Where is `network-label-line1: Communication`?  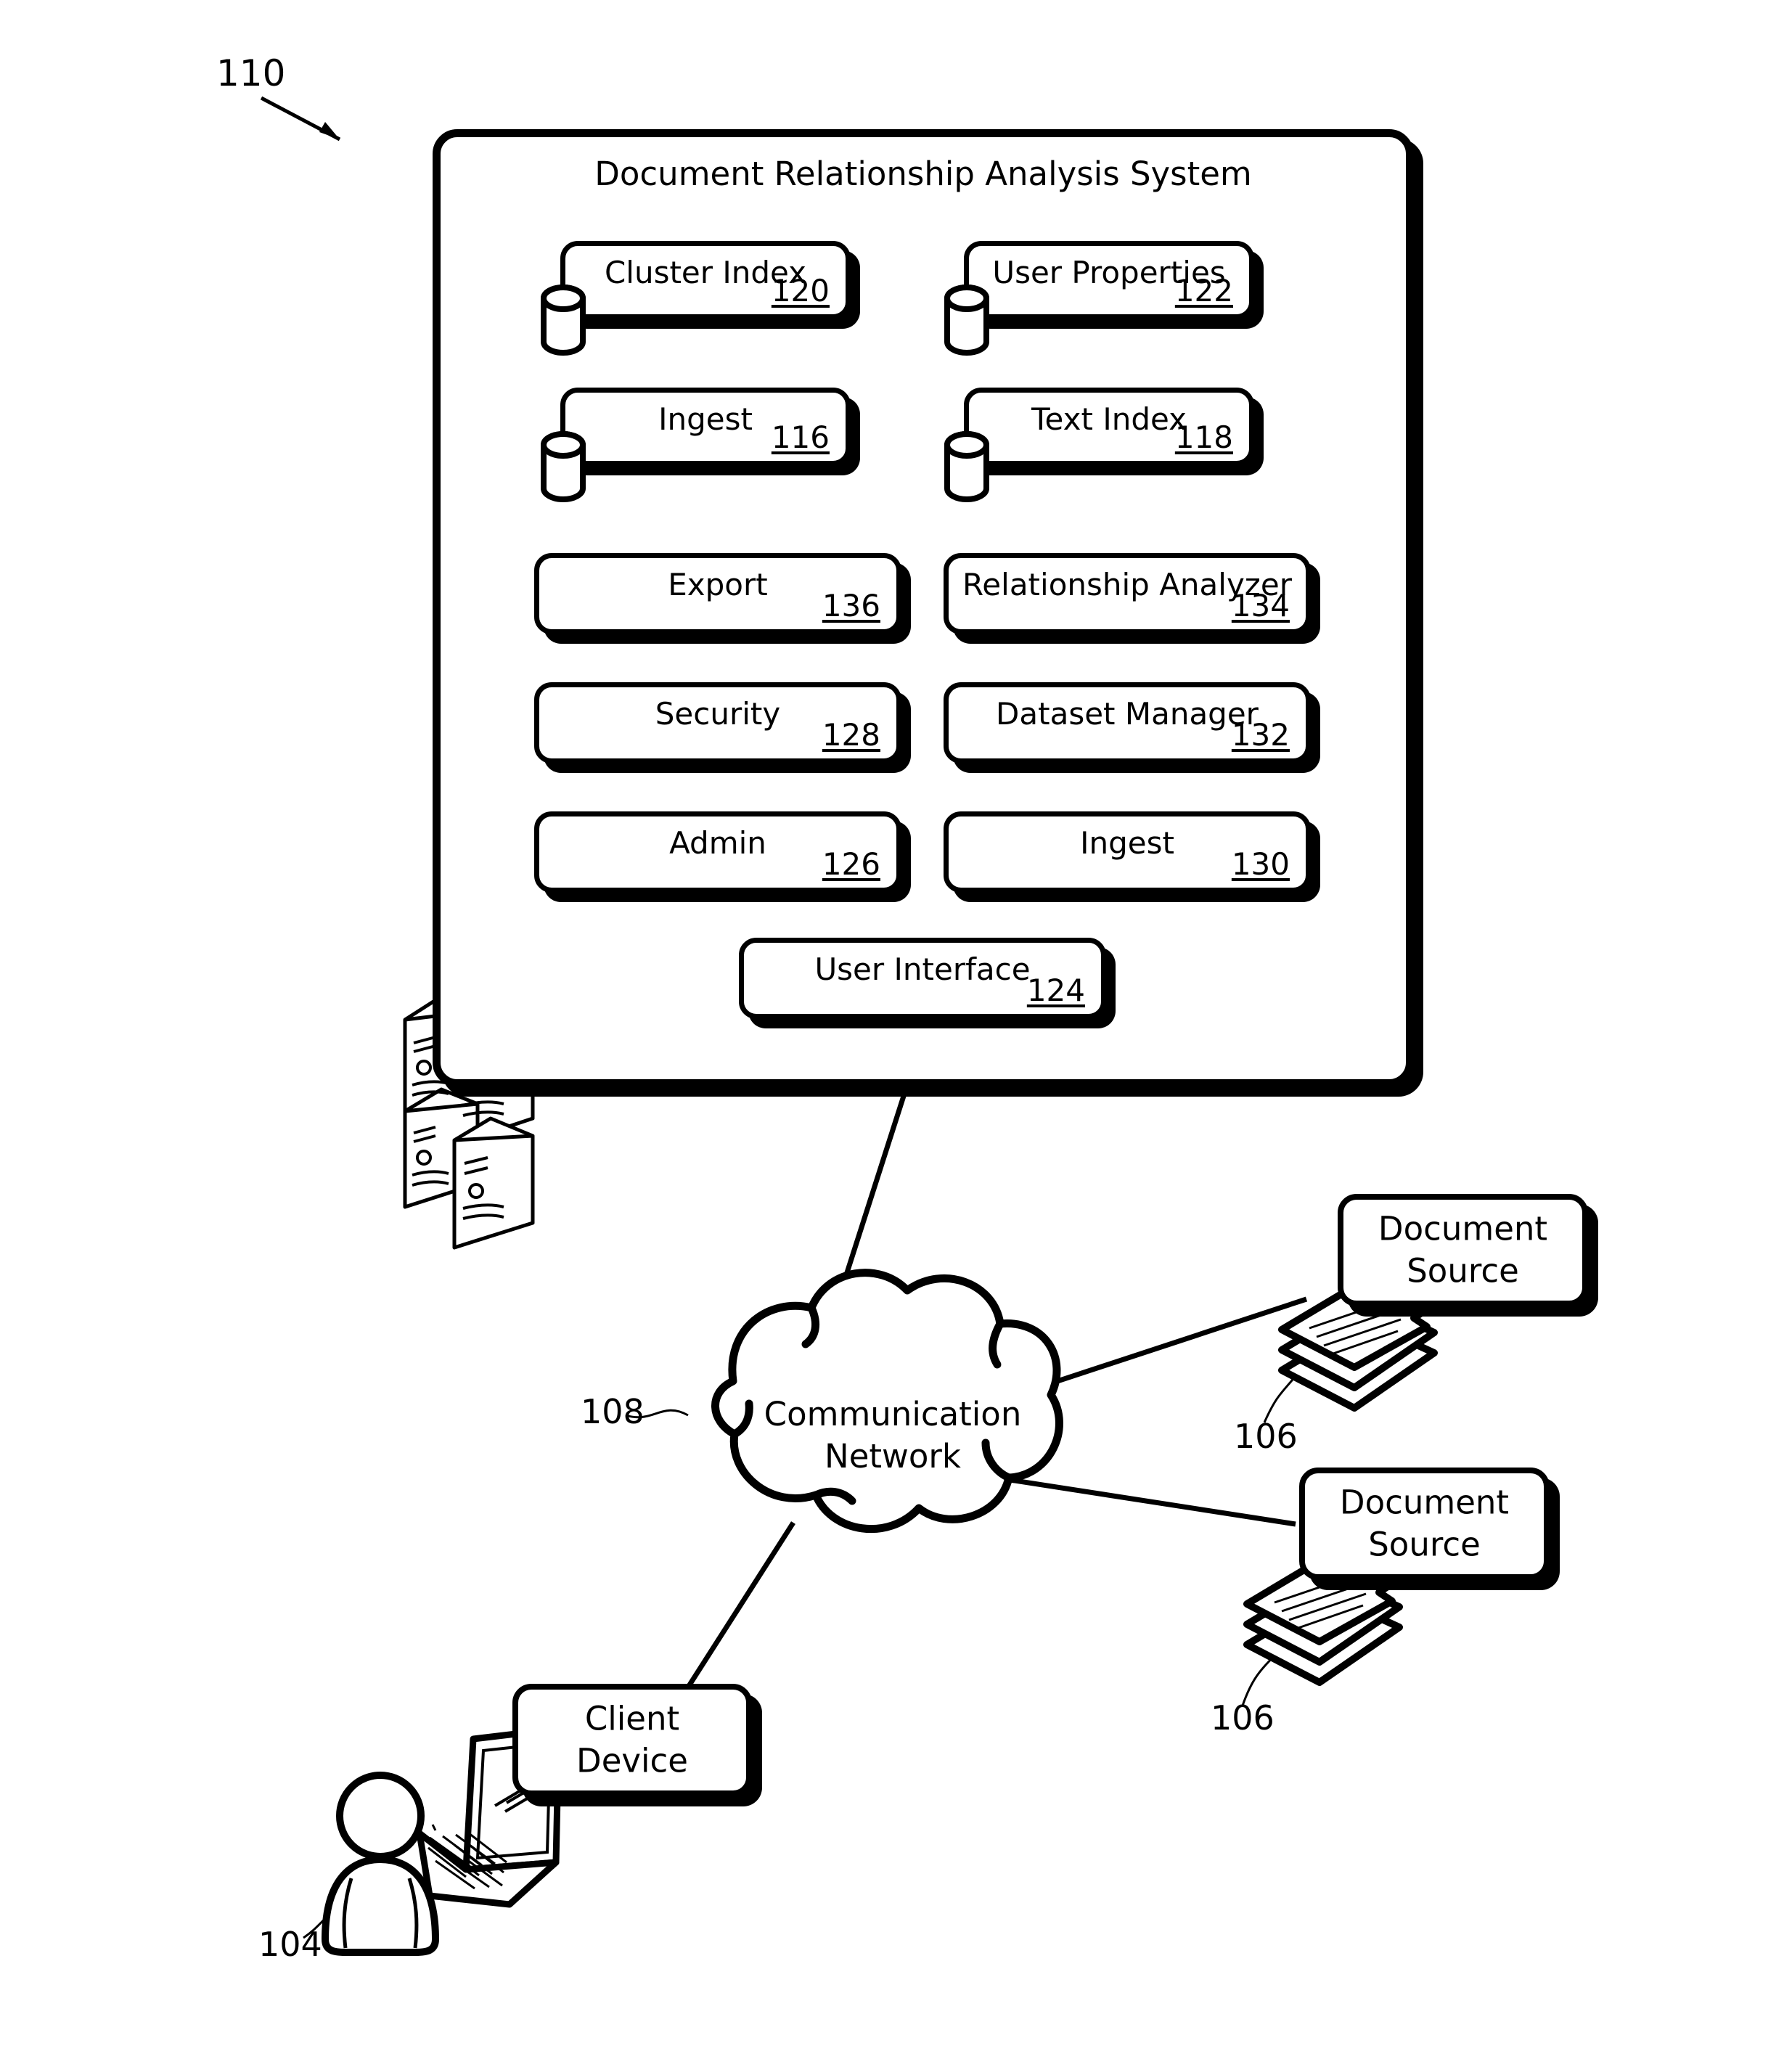 network-label-line1: Communication is located at coordinates (893, 1414).